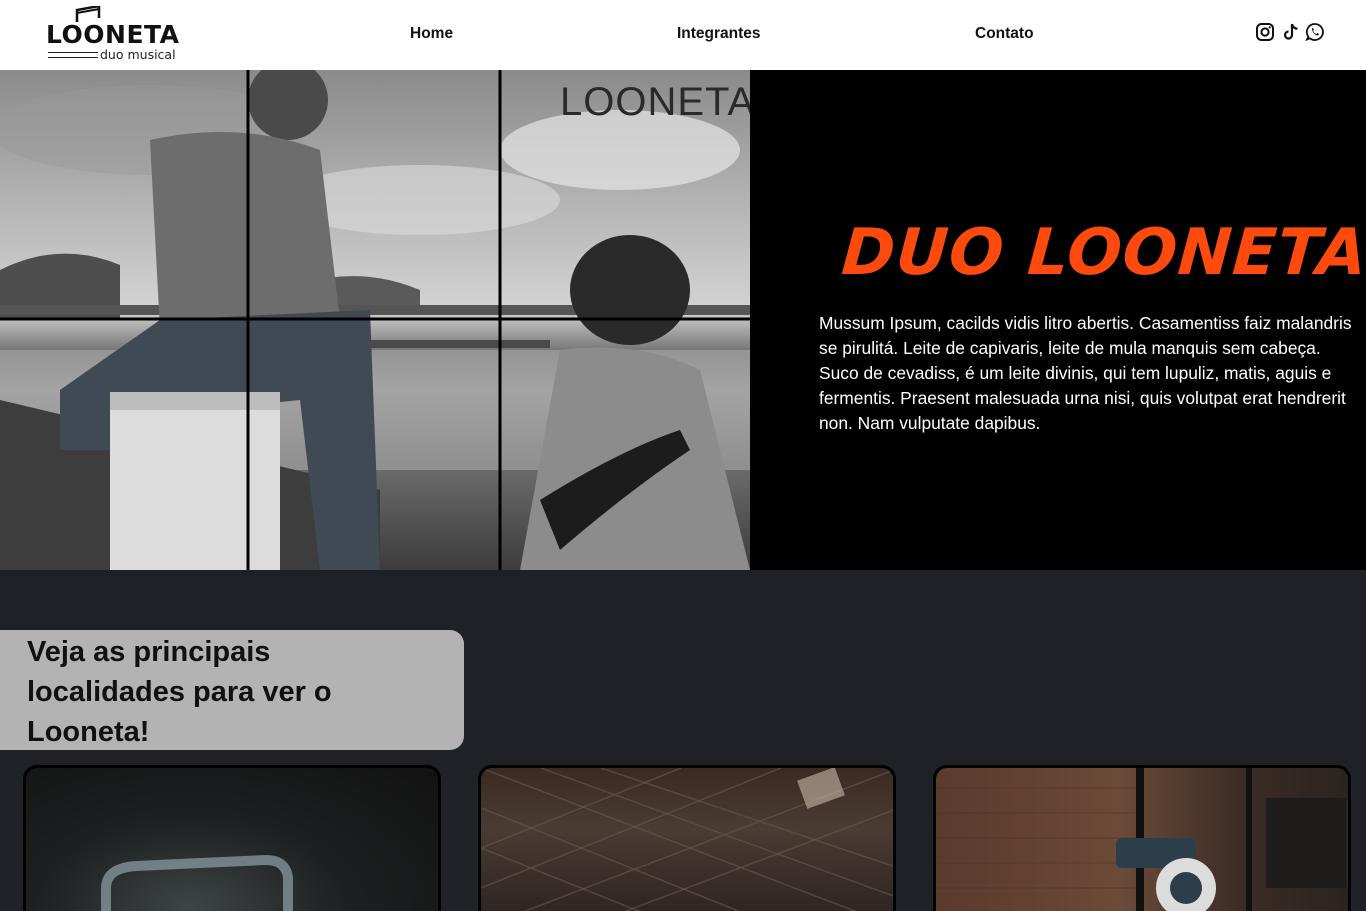 This screenshot has height=911, width=1366. Describe the element at coordinates (1265, 32) in the screenshot. I see `instagram-icon` at that location.